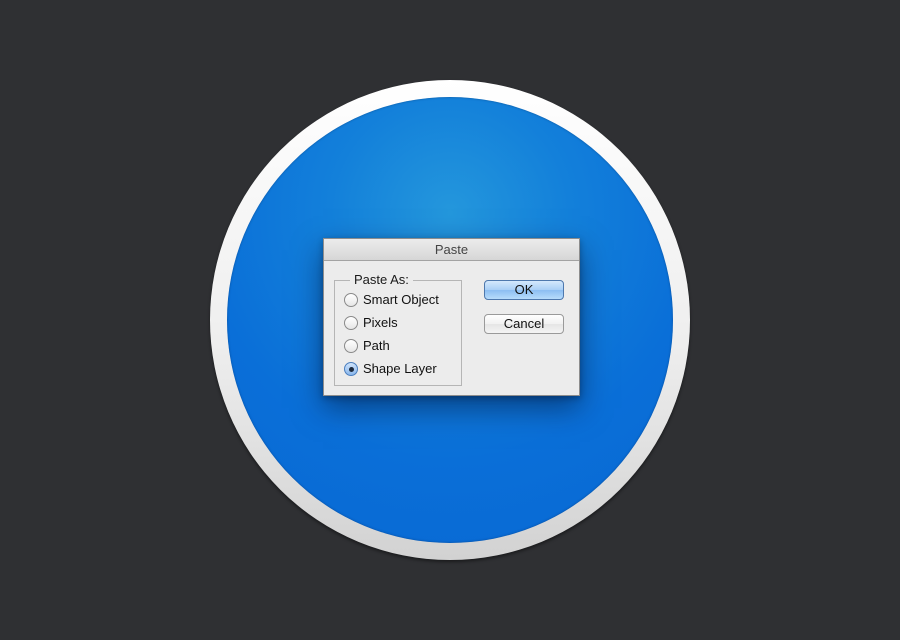 This screenshot has height=640, width=900. I want to click on option-label: Smart Object, so click(401, 299).